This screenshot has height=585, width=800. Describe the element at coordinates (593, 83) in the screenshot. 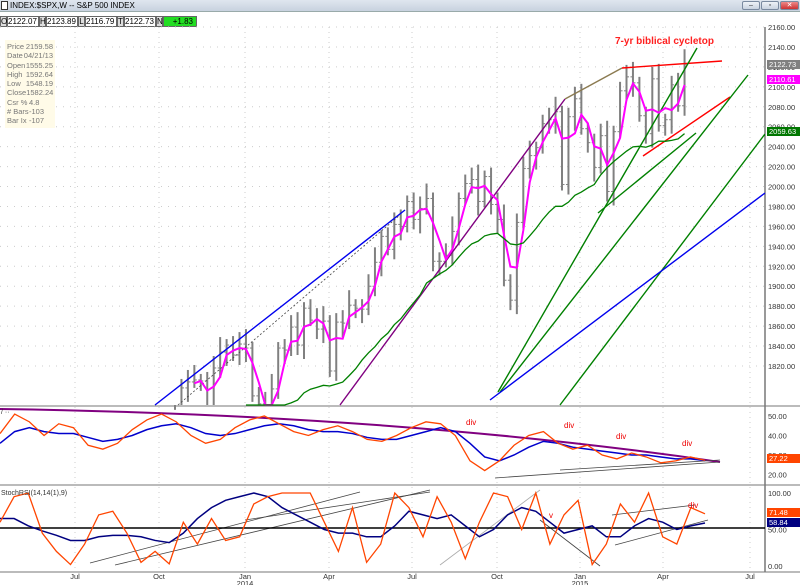

I see `trendline-brown` at that location.